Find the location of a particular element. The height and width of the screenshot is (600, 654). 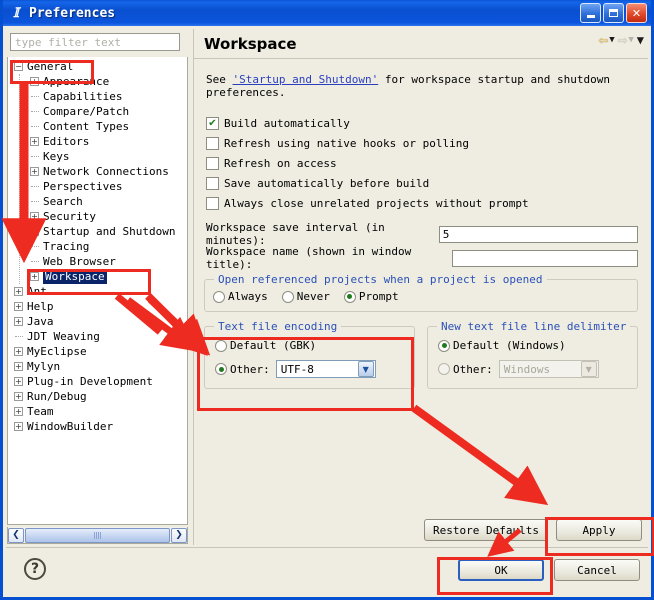

tree-item-team: + Team is located at coordinates (97, 411).